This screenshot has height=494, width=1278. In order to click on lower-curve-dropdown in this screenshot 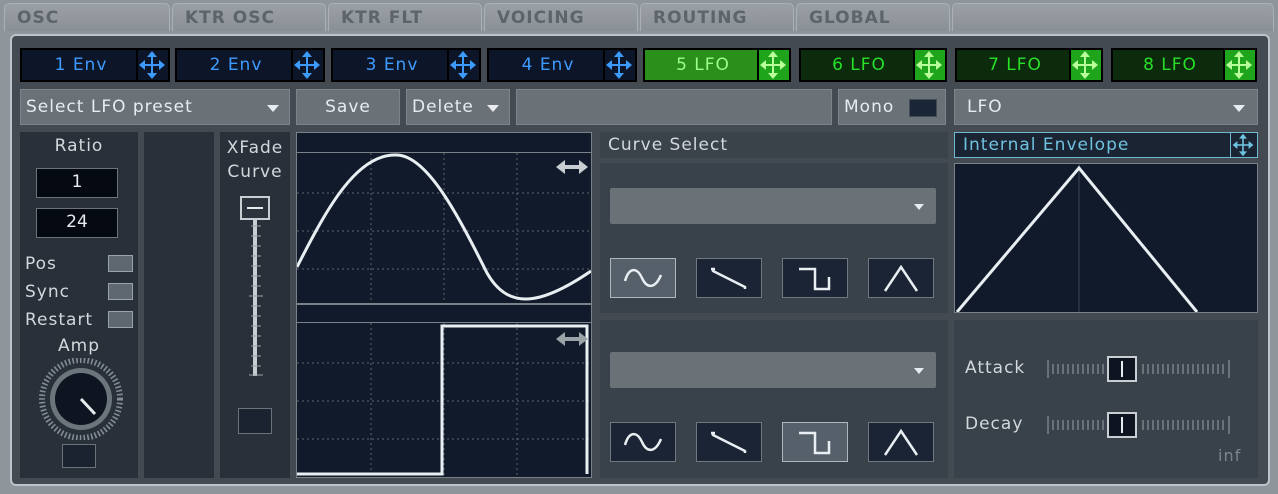, I will do `click(773, 370)`.